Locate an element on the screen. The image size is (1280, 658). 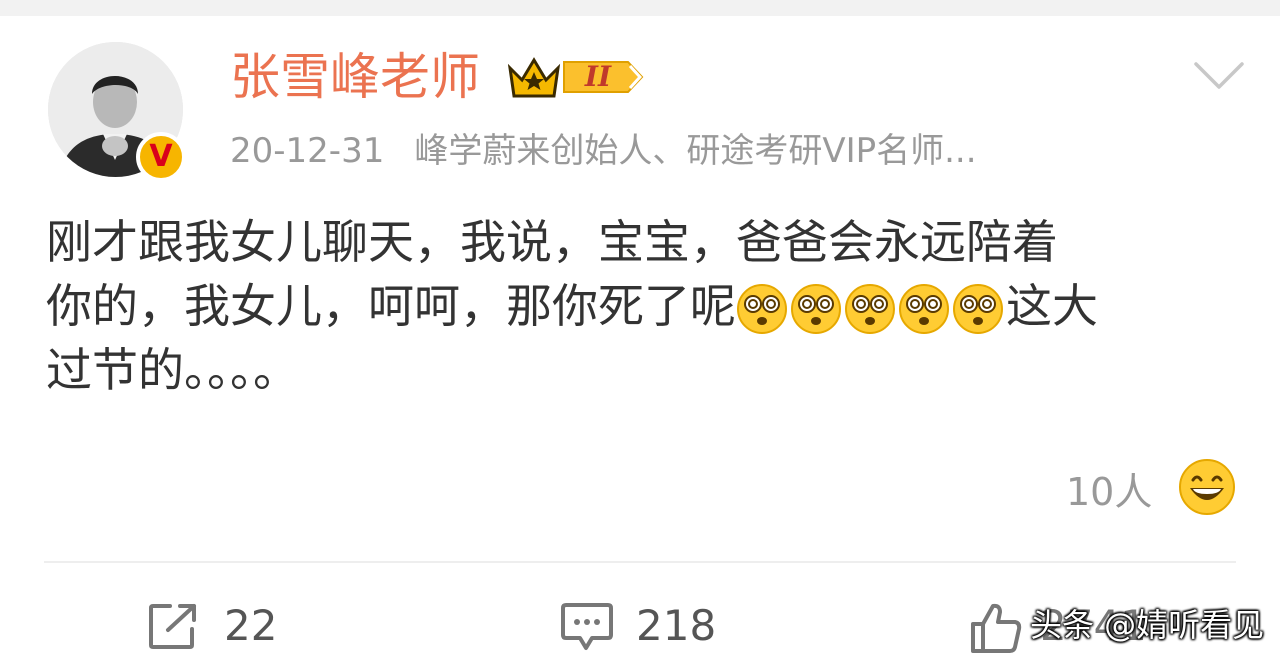
share-count: 22 is located at coordinates (251, 625).